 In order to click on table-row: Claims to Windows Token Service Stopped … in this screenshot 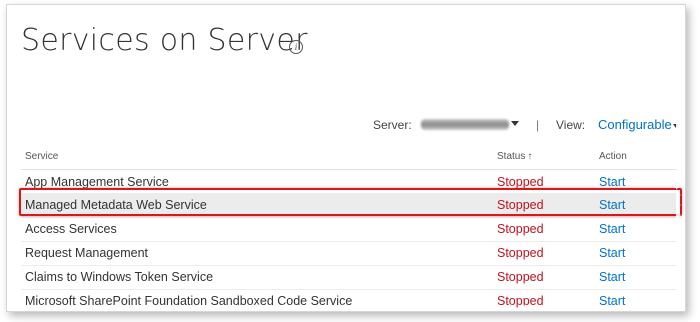, I will do `click(349, 277)`.